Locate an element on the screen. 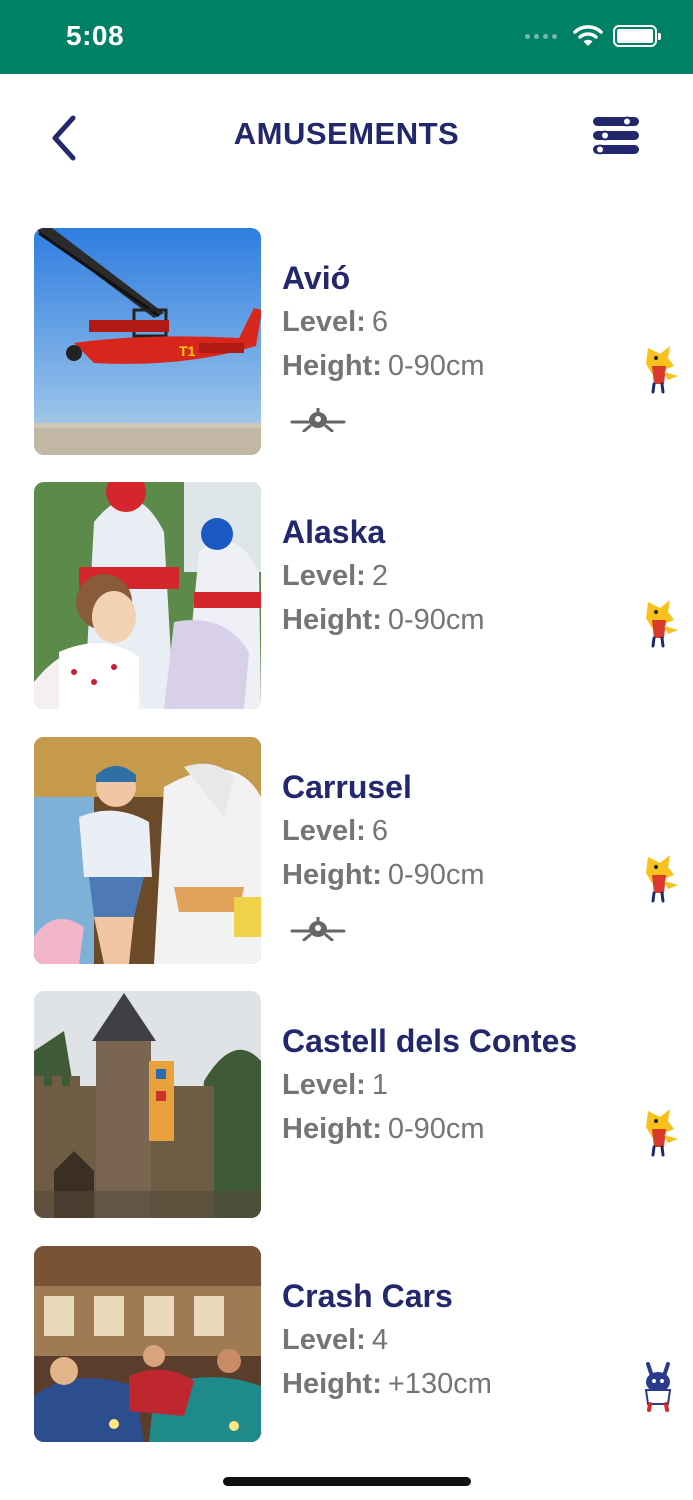 The width and height of the screenshot is (693, 1500). ride-name: Avió is located at coordinates (316, 278).